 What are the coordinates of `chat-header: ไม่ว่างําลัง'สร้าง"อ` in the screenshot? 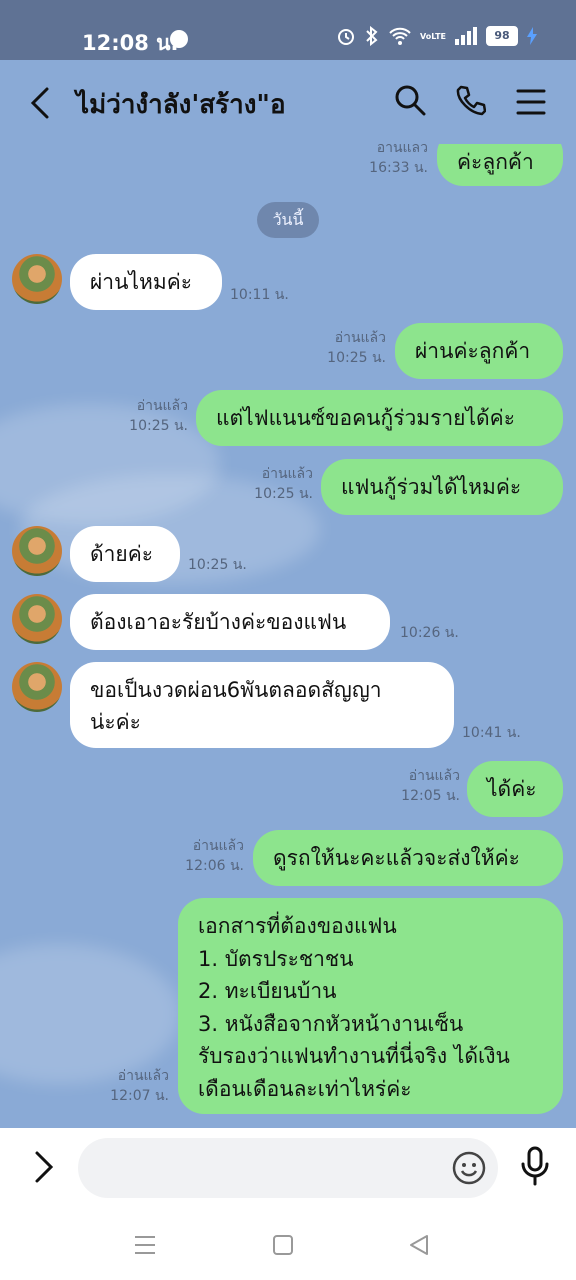 It's located at (288, 102).